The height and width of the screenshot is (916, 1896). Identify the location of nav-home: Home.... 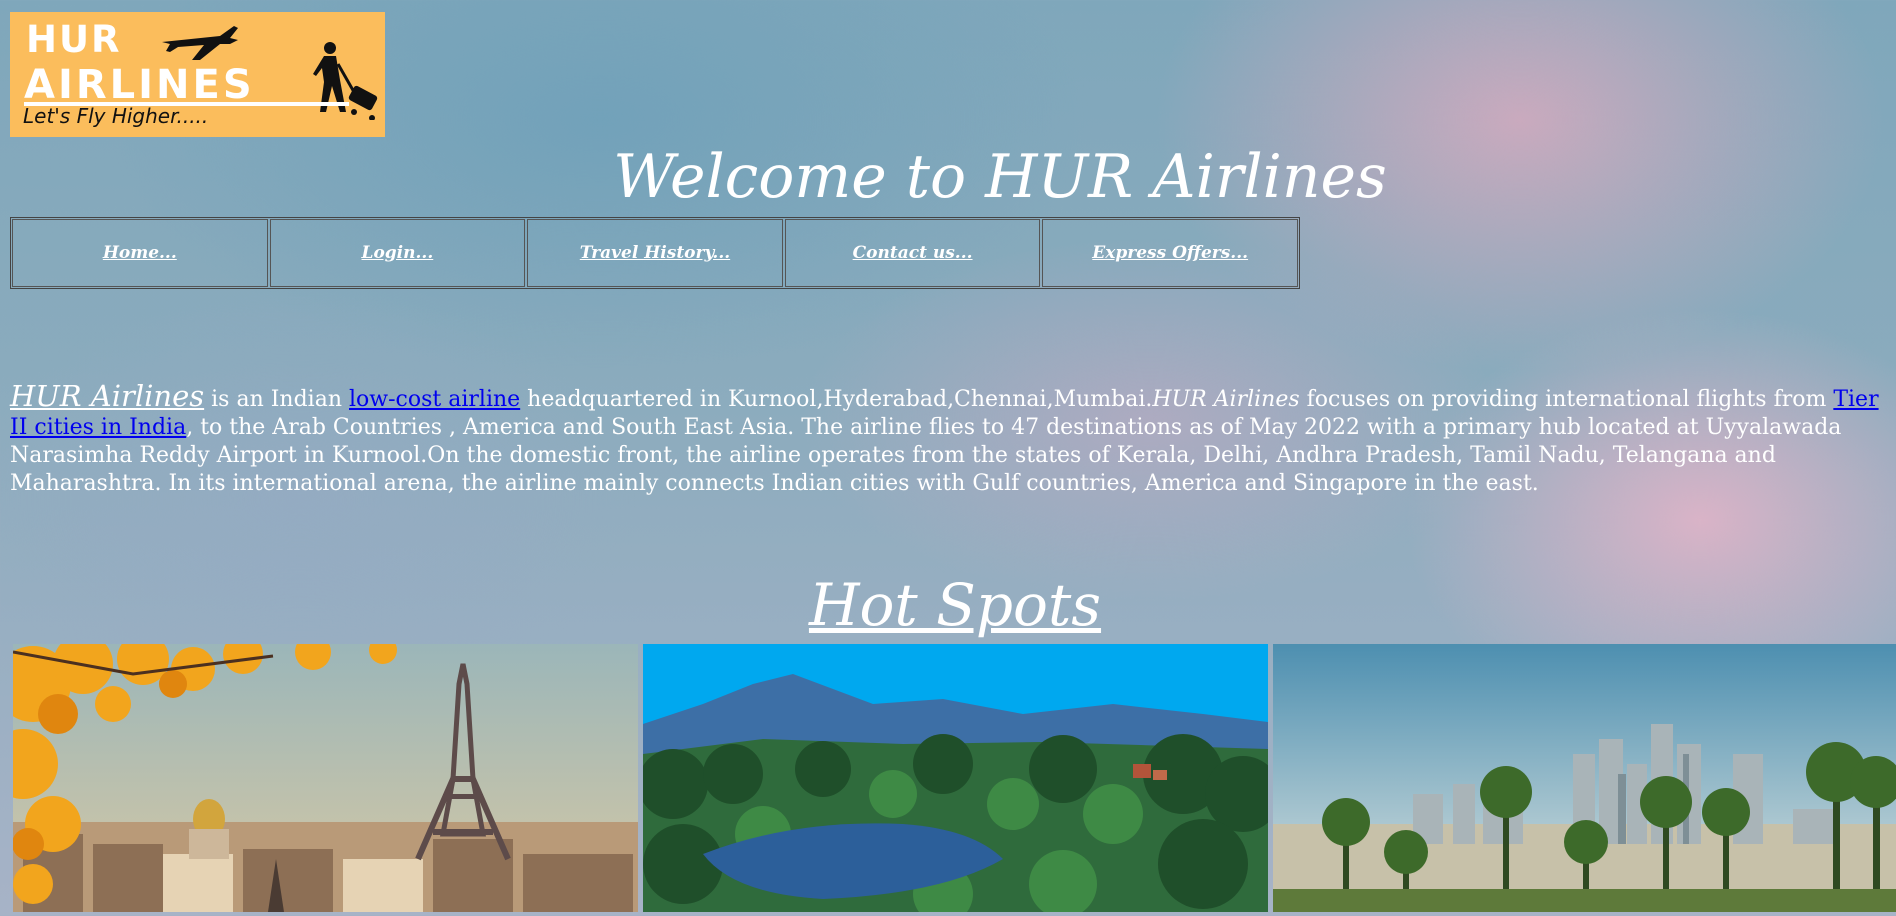
(140, 253).